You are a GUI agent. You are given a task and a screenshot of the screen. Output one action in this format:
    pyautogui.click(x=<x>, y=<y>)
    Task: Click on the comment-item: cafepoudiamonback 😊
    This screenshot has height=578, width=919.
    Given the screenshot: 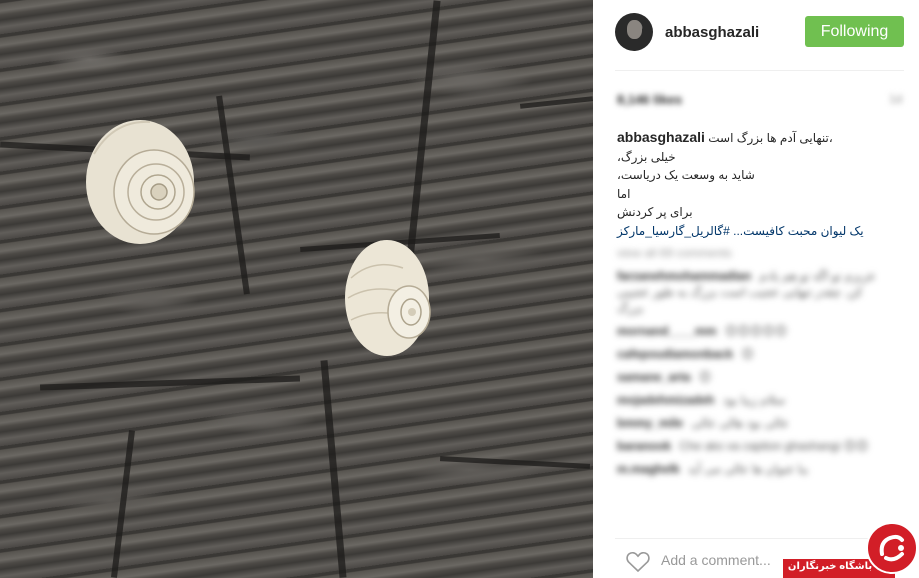 What is the action you would take?
    pyautogui.click(x=753, y=354)
    